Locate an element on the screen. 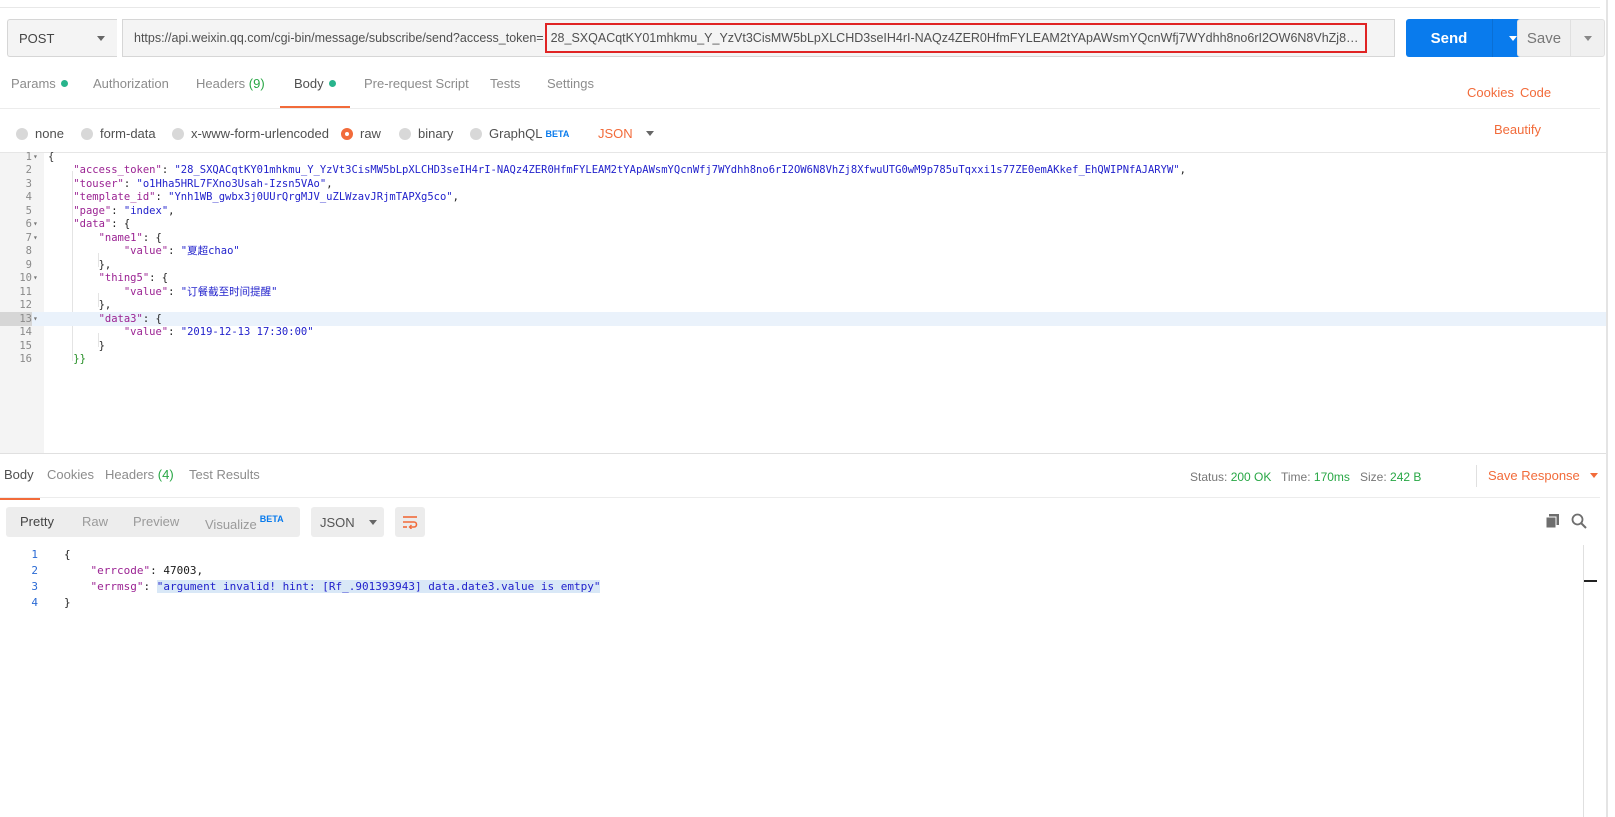 This screenshot has height=817, width=1615. response-tab-cookies: Cookies is located at coordinates (70, 482).